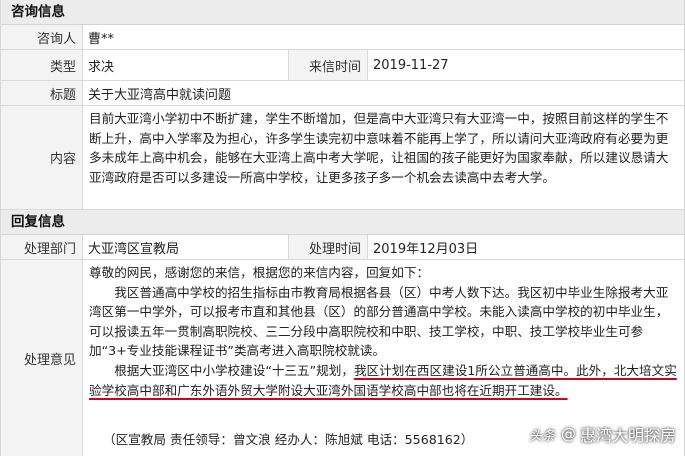  Describe the element at coordinates (342, 93) in the screenshot. I see `row-subject: 标题 关于大亚湾高中就读问题` at that location.